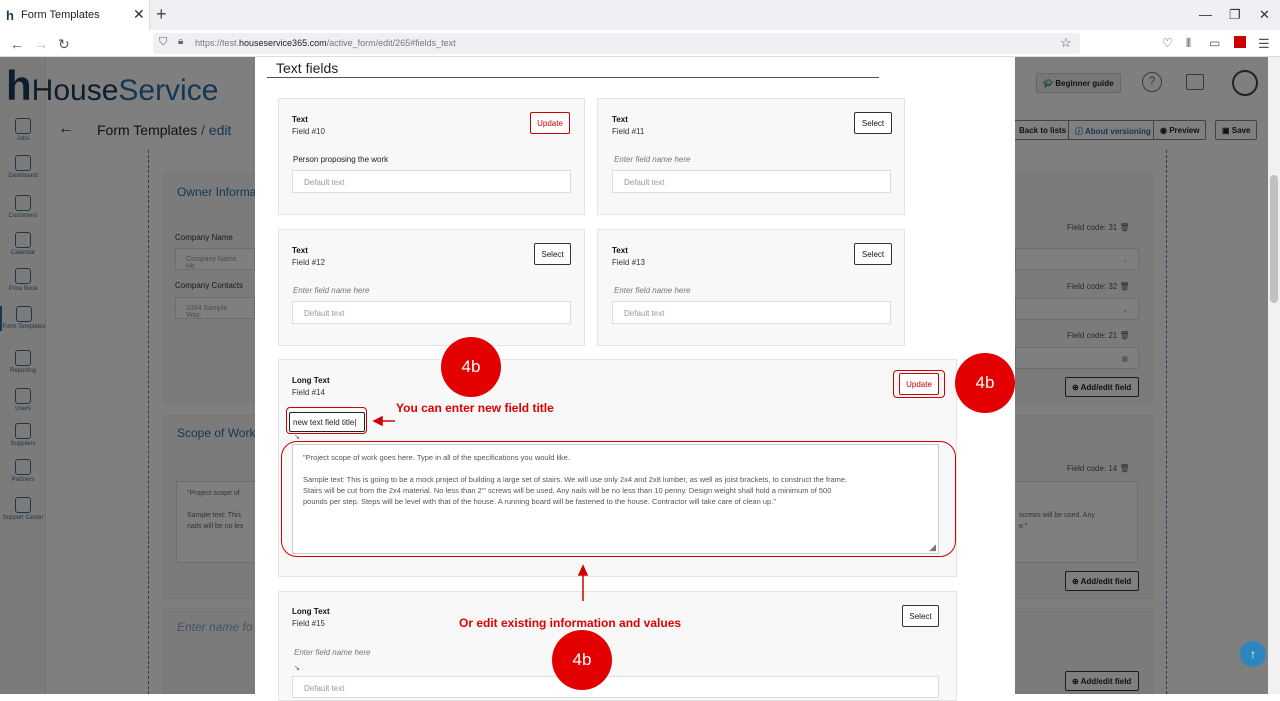  Describe the element at coordinates (480, 508) in the screenshot. I see `annotation-arrows` at that location.